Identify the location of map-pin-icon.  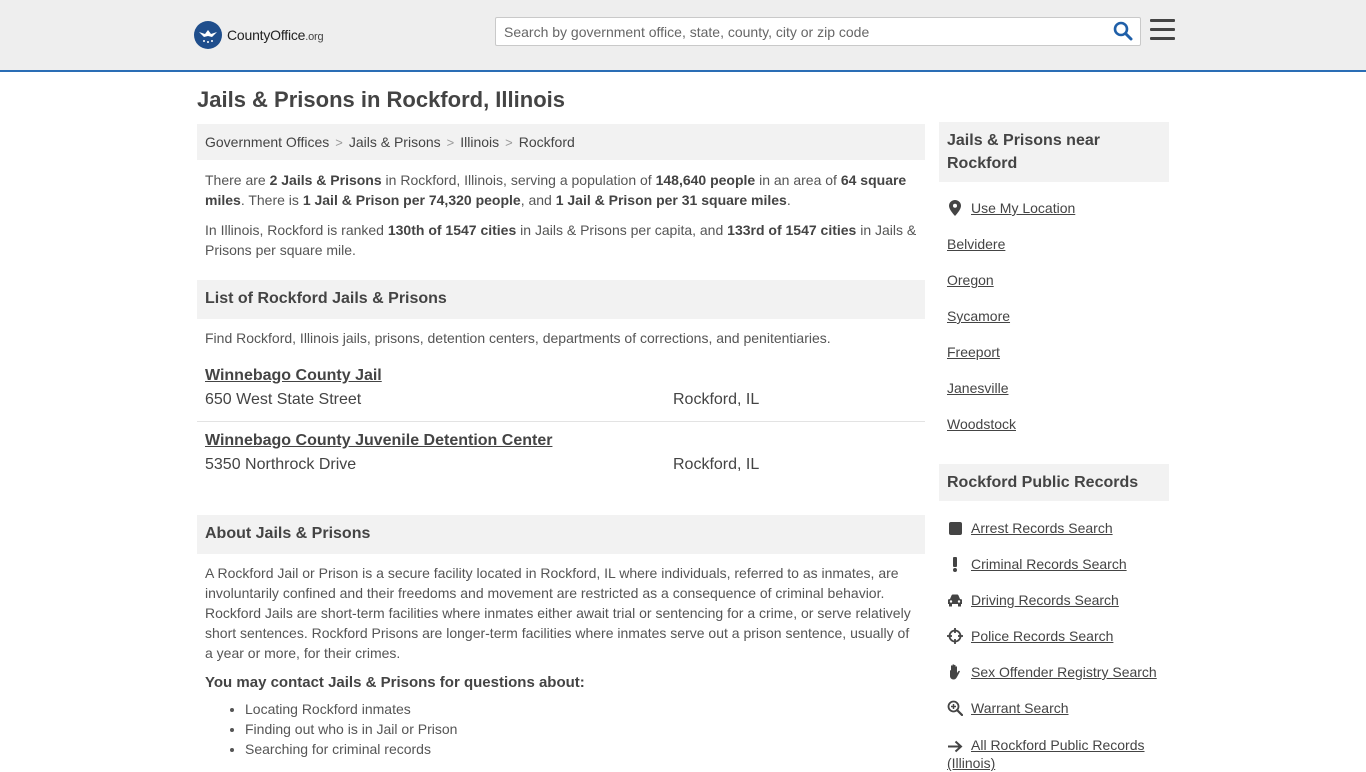
(955, 208).